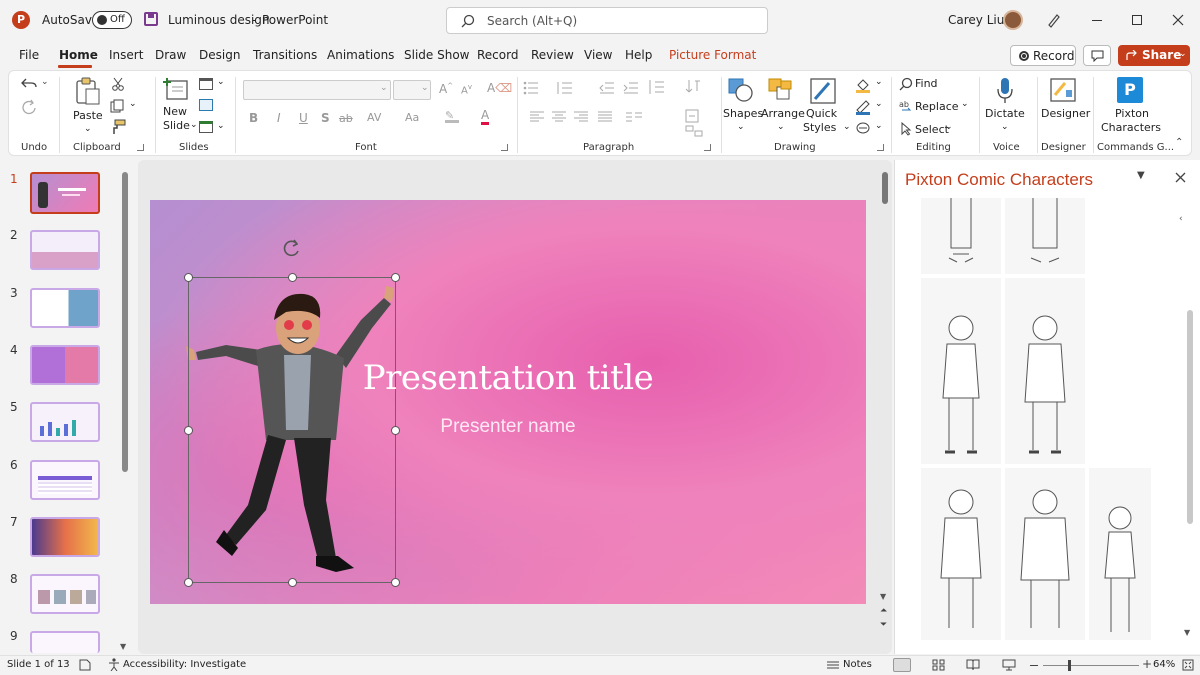 The image size is (1200, 675). Describe the element at coordinates (279, 118) in the screenshot. I see `italic-button: I` at that location.